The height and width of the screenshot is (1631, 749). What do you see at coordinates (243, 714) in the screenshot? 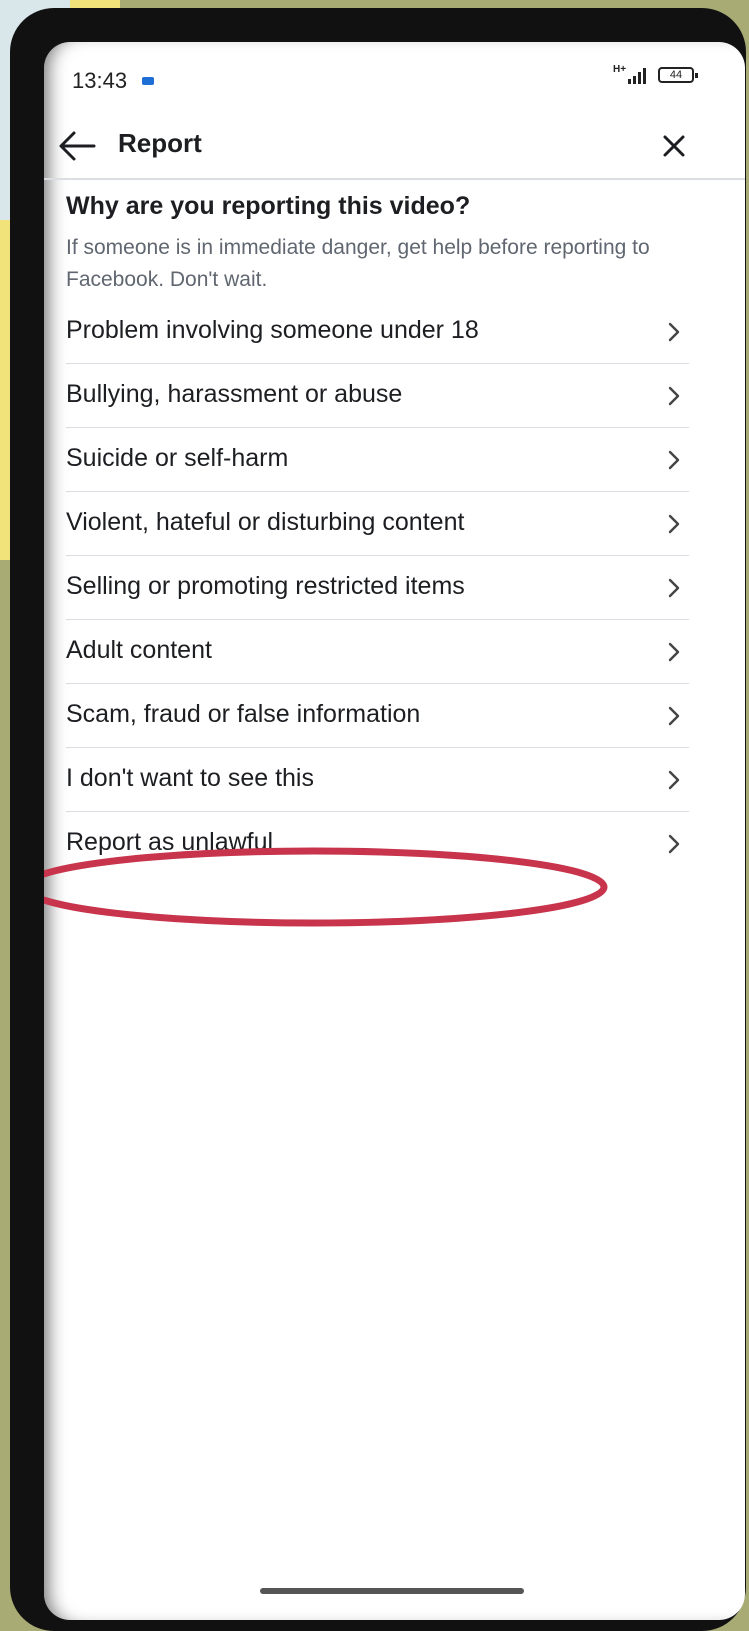
I see `option-label: Scam, fraud or false information` at bounding box center [243, 714].